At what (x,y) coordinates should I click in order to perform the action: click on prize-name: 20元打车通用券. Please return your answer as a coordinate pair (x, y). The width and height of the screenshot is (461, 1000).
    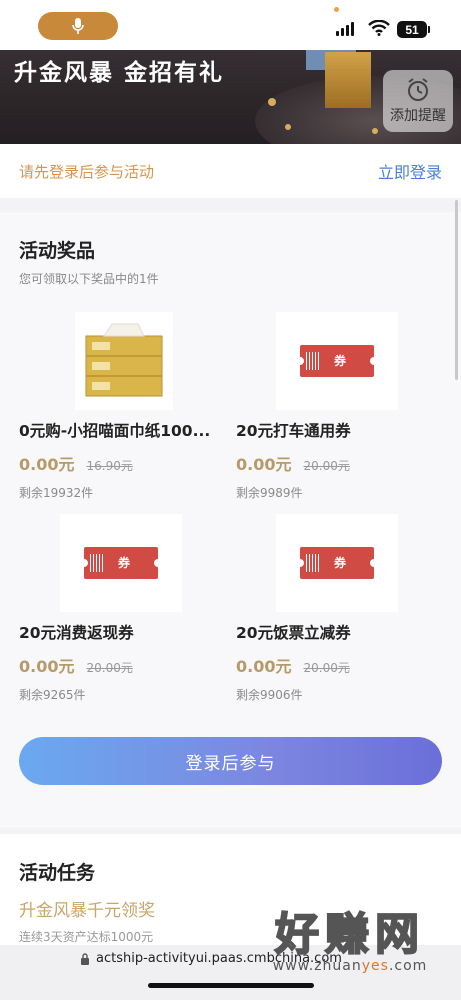
    Looking at the image, I should click on (293, 431).